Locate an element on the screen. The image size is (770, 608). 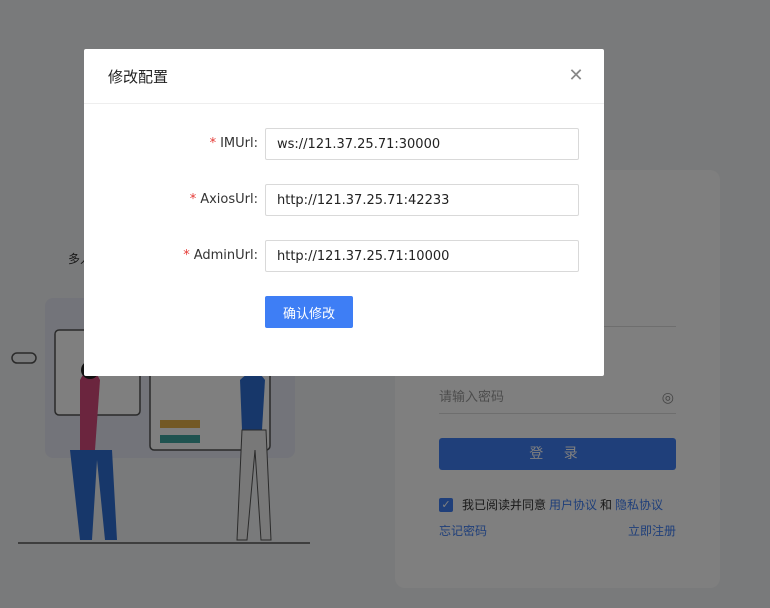
adminurl-row: * AdminUrl: is located at coordinates (344, 256).